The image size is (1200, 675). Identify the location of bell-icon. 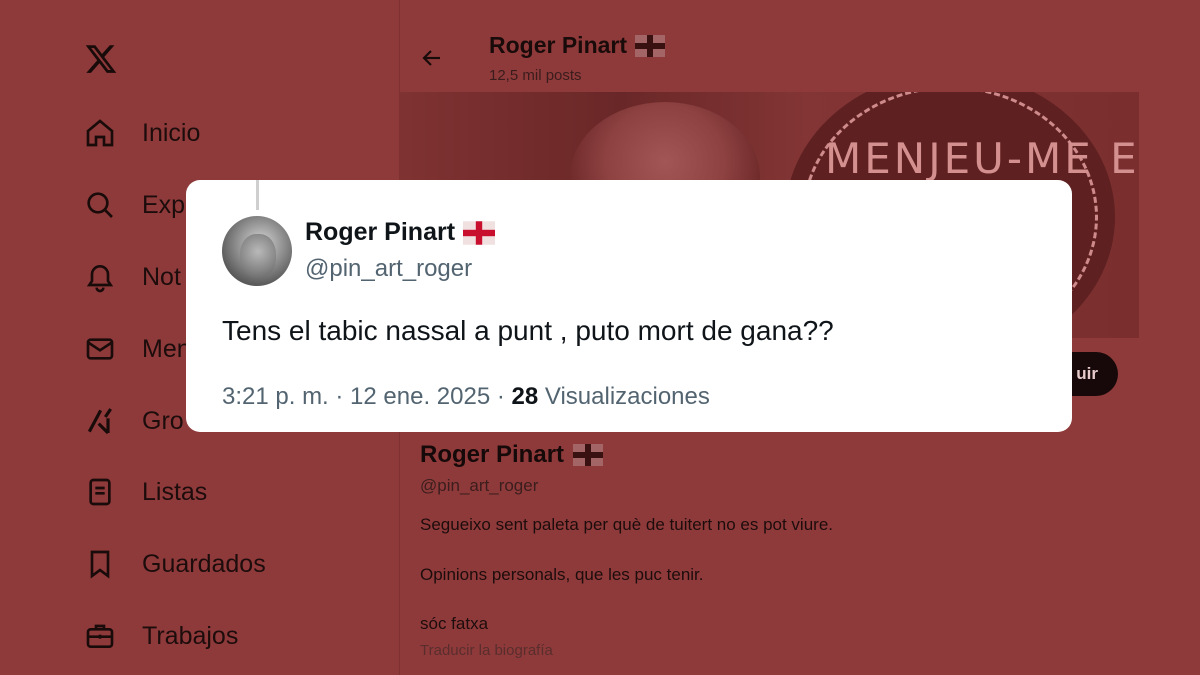
(100, 279).